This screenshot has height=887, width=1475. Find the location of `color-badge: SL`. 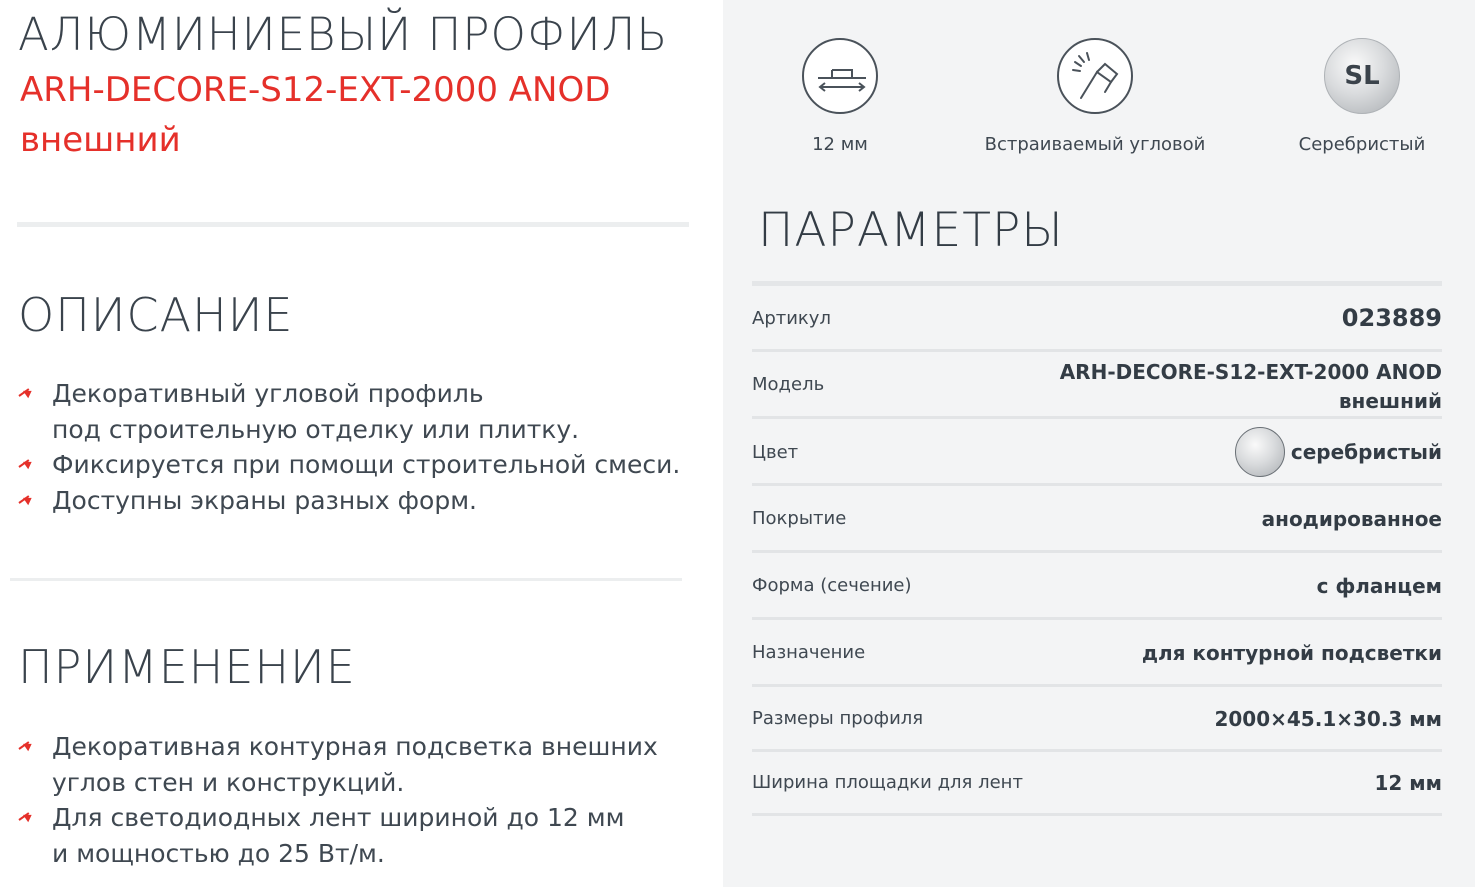

color-badge: SL is located at coordinates (1362, 76).